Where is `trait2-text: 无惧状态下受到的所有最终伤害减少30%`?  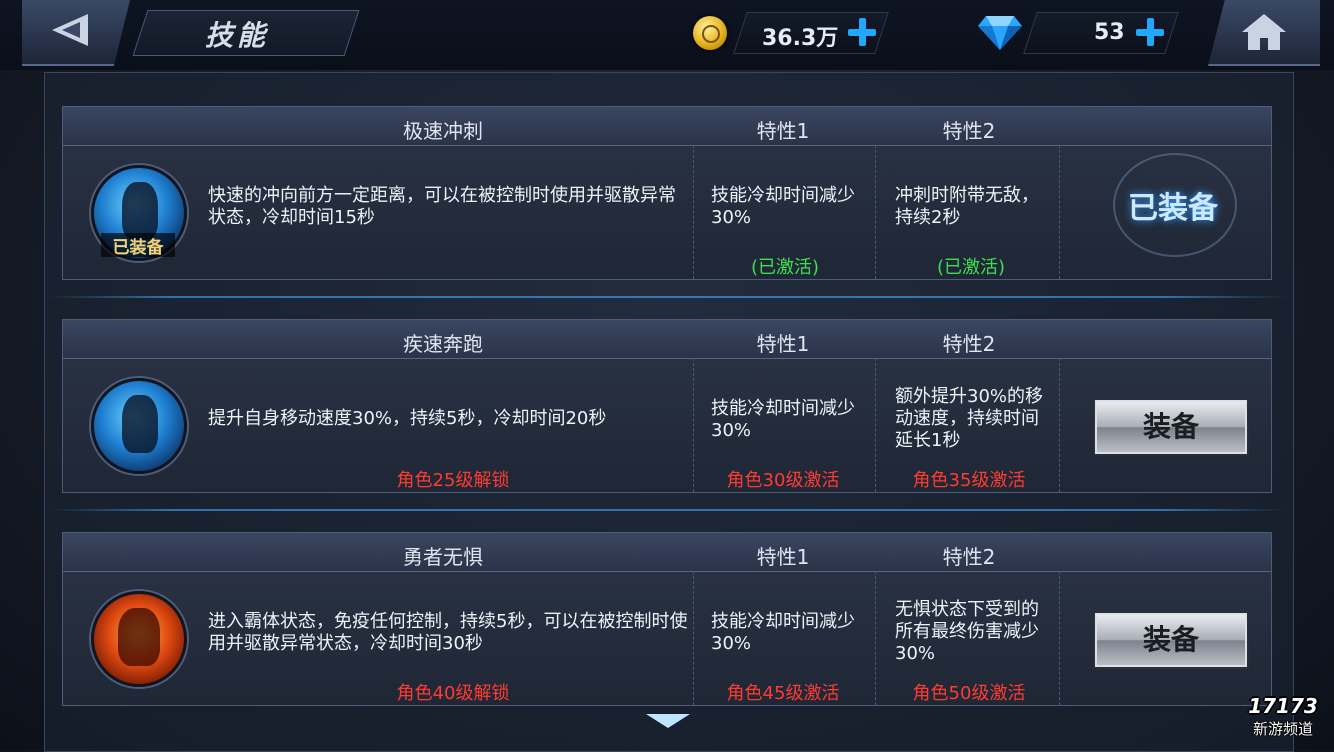 trait2-text: 无惧状态下受到的所有最终伤害减少30% is located at coordinates (967, 631).